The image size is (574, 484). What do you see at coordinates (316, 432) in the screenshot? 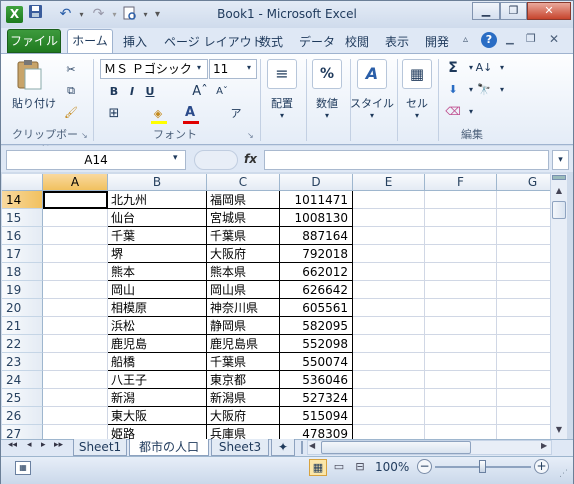
I see `cell-pop: 478309` at bounding box center [316, 432].